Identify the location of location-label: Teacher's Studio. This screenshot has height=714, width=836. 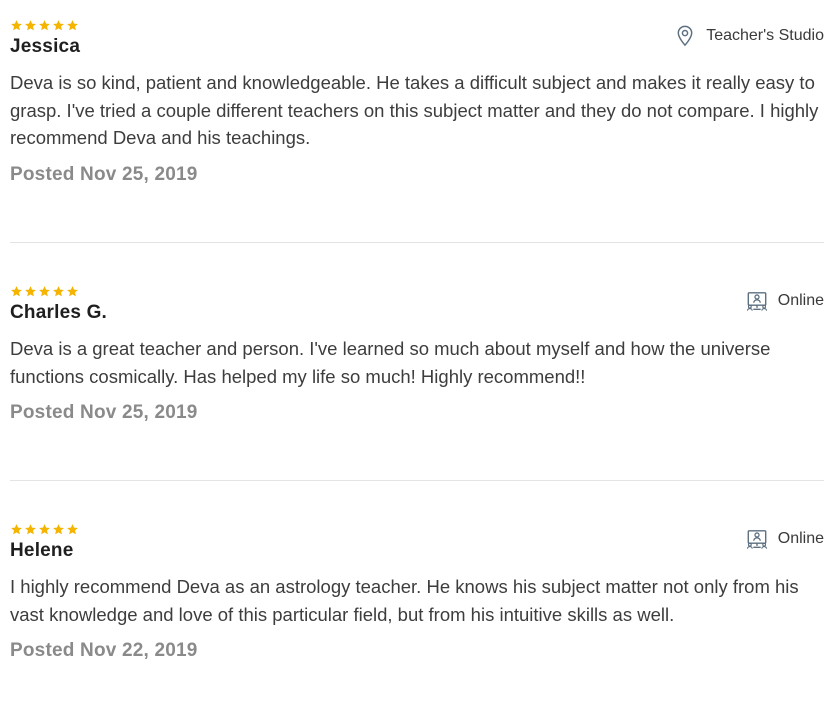
(765, 35).